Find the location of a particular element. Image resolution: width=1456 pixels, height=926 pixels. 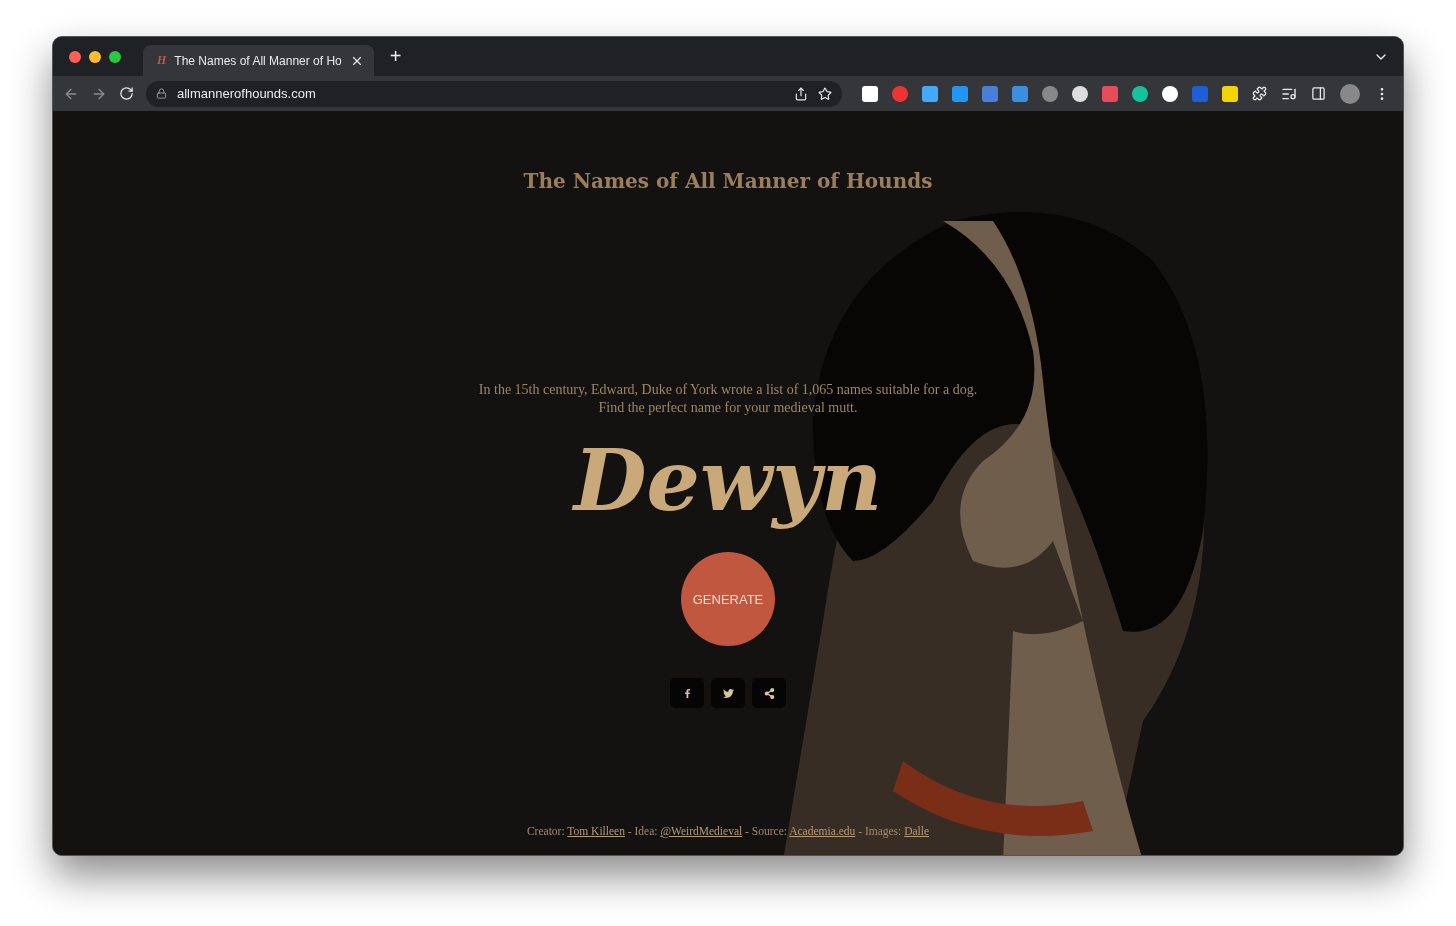

twitter-button is located at coordinates (728, 693).